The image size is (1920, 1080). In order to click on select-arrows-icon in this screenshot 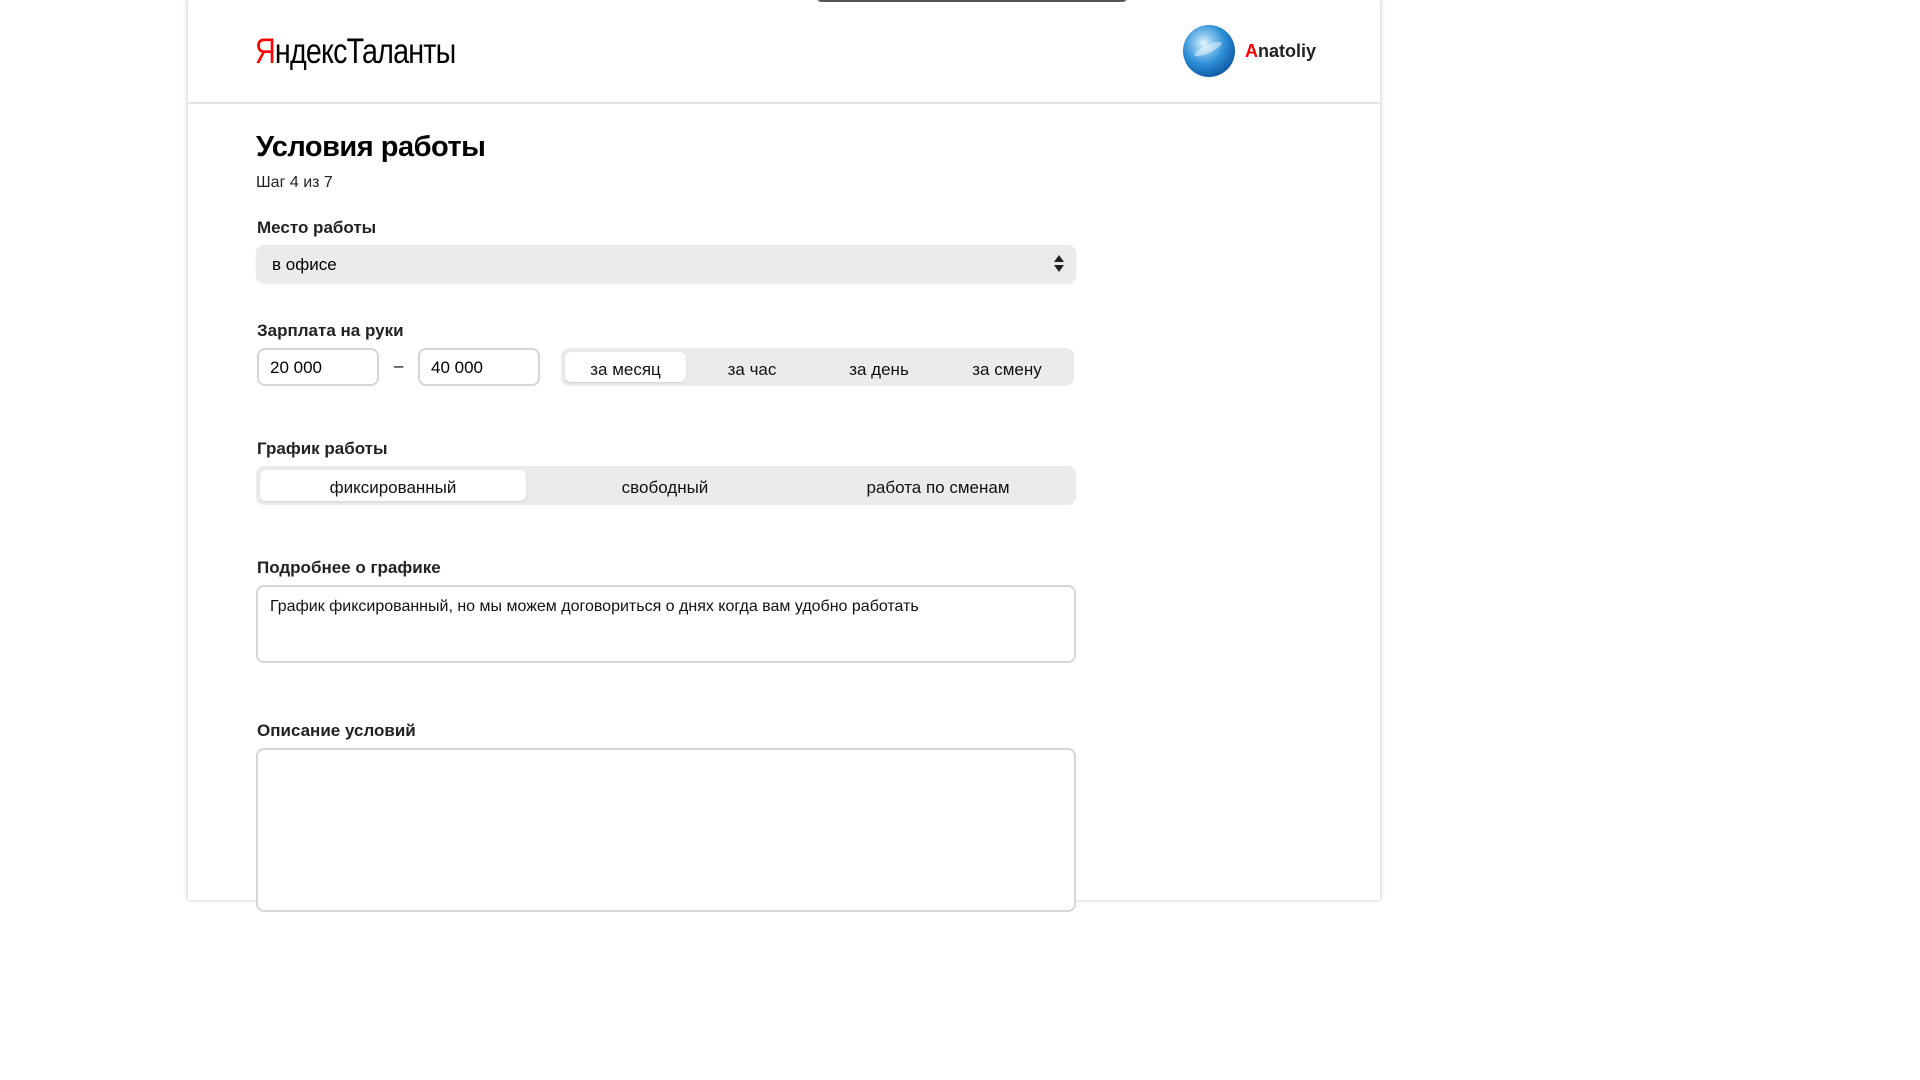, I will do `click(1059, 264)`.